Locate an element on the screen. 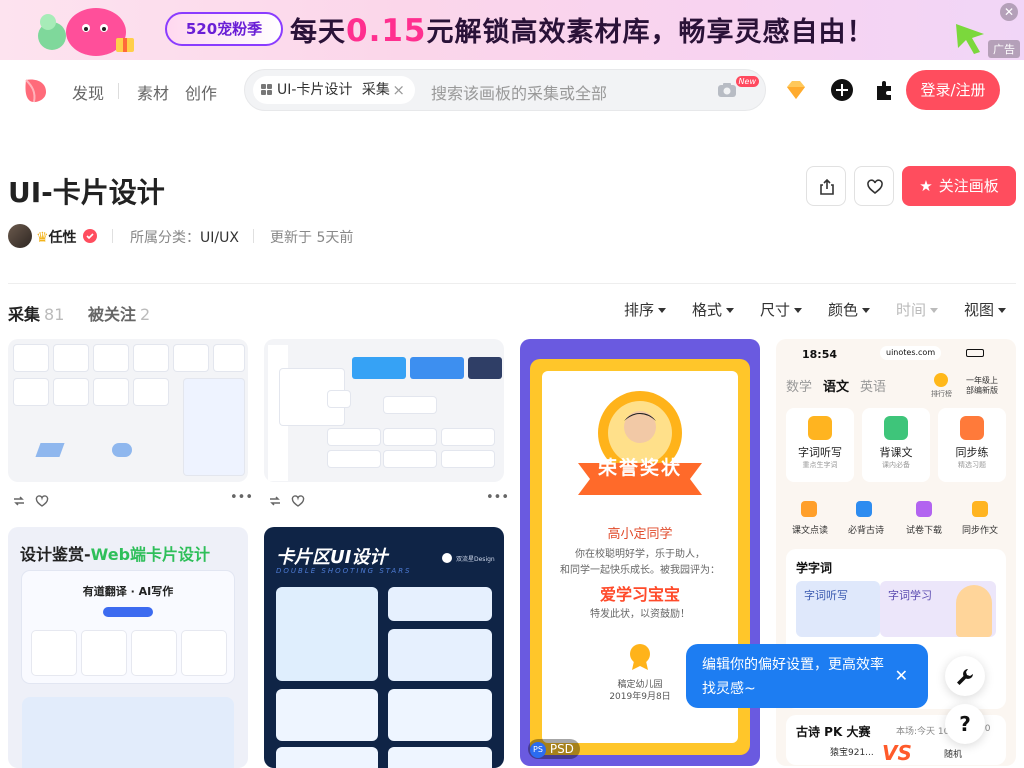 The height and width of the screenshot is (768, 1024). ad-tag: 广告 is located at coordinates (1004, 49).